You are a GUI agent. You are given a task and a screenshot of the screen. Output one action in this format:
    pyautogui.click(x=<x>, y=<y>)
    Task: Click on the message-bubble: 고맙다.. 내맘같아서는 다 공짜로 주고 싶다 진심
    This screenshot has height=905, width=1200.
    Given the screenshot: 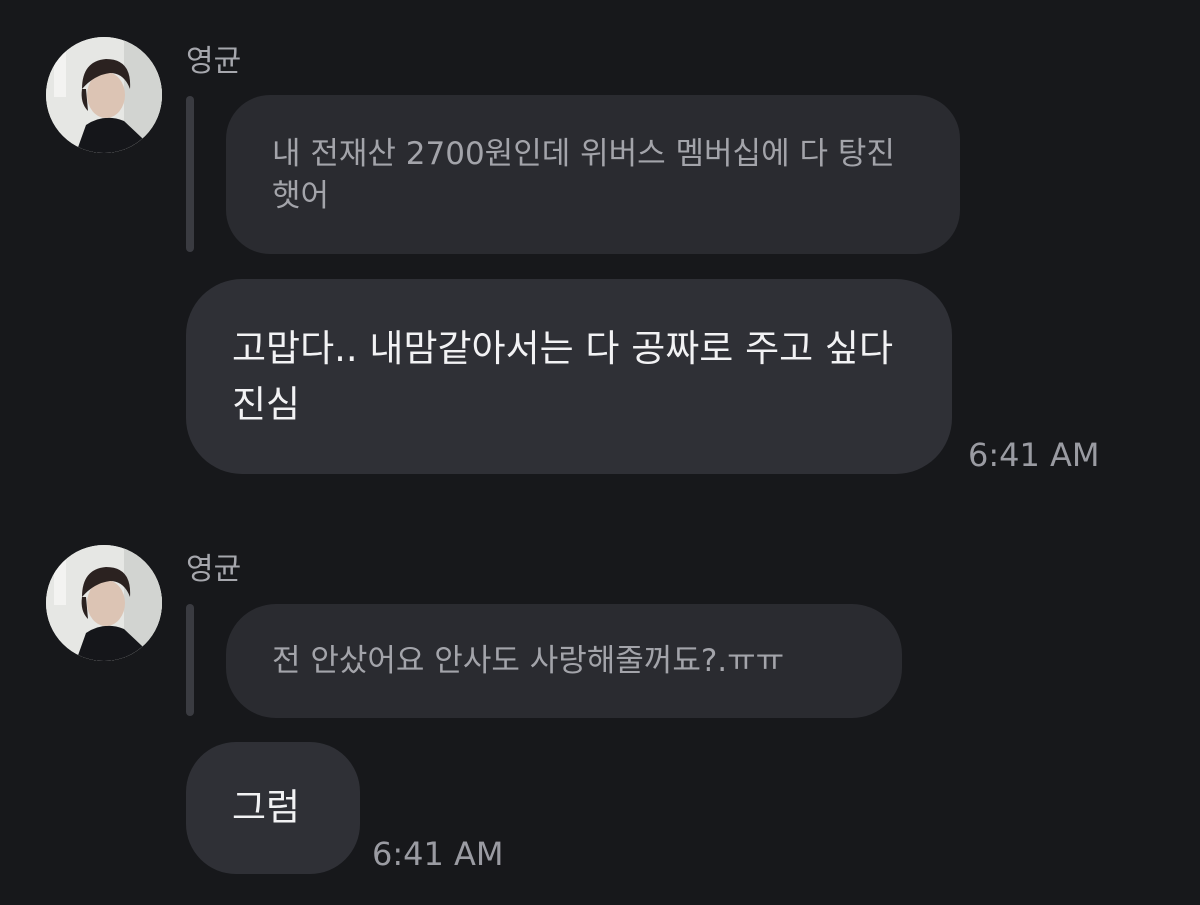 What is the action you would take?
    pyautogui.click(x=569, y=376)
    